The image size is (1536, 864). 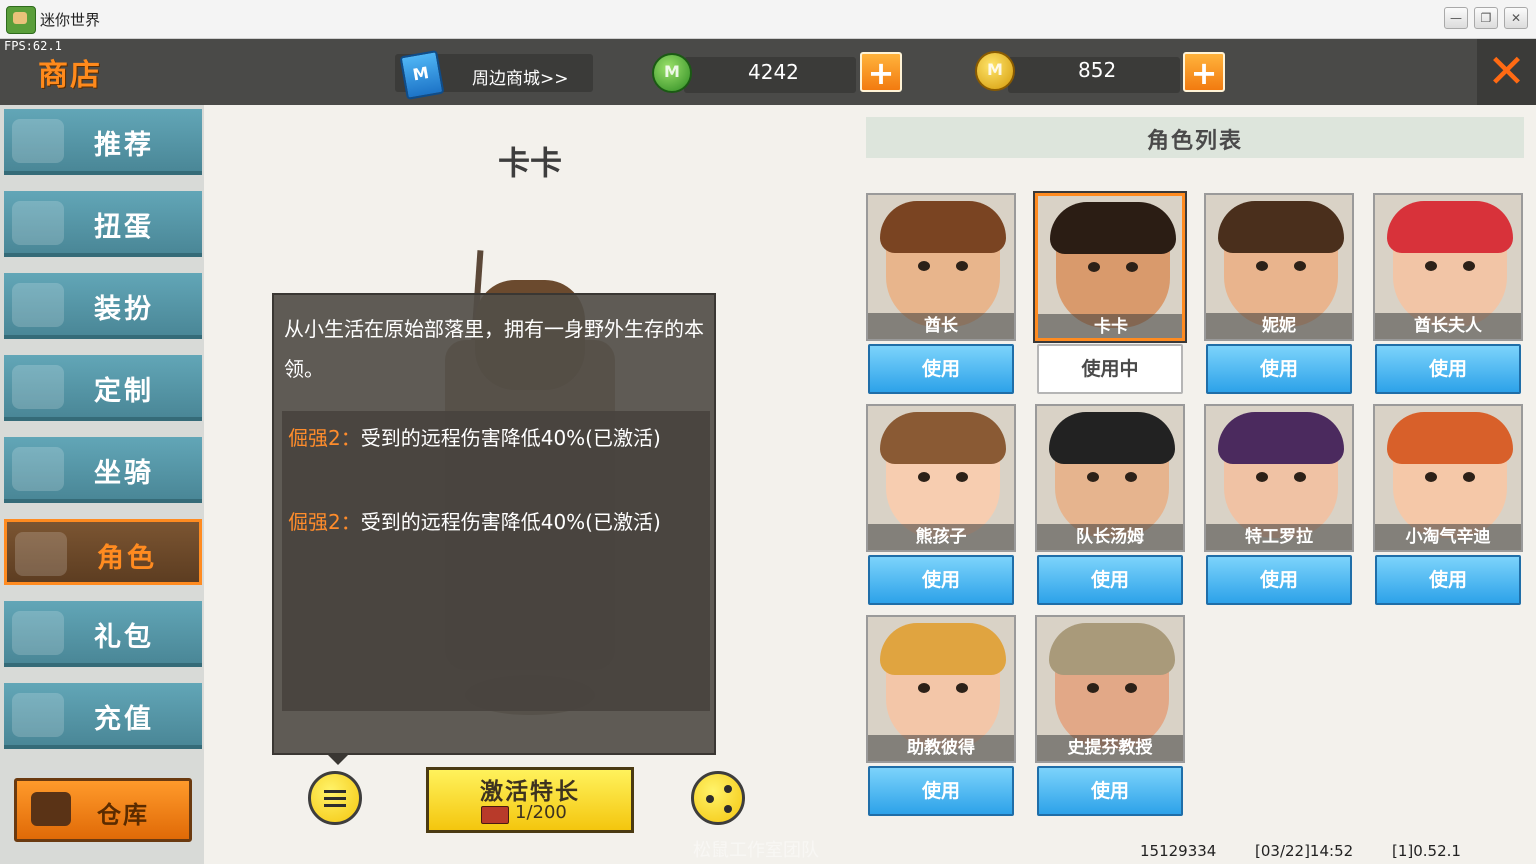 I want to click on sidebar-item-dressup: 装扮, so click(x=103, y=306).